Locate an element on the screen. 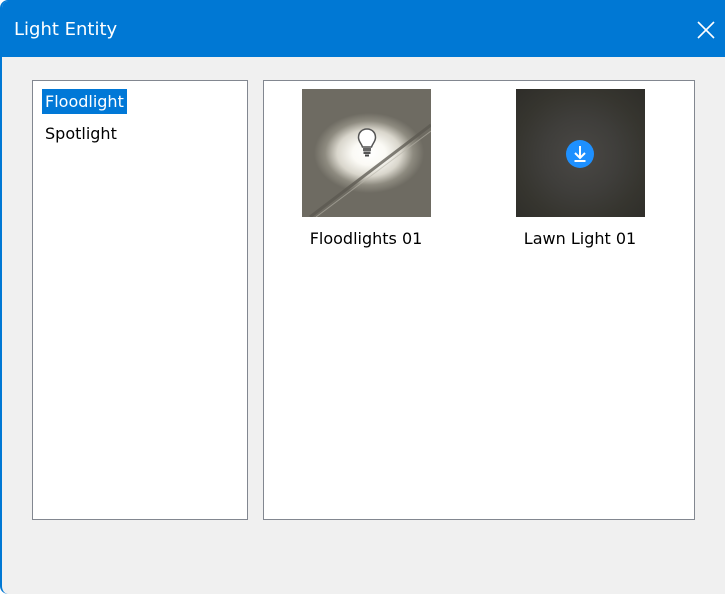  category-item-floodlight: Floodlight is located at coordinates (84, 101).